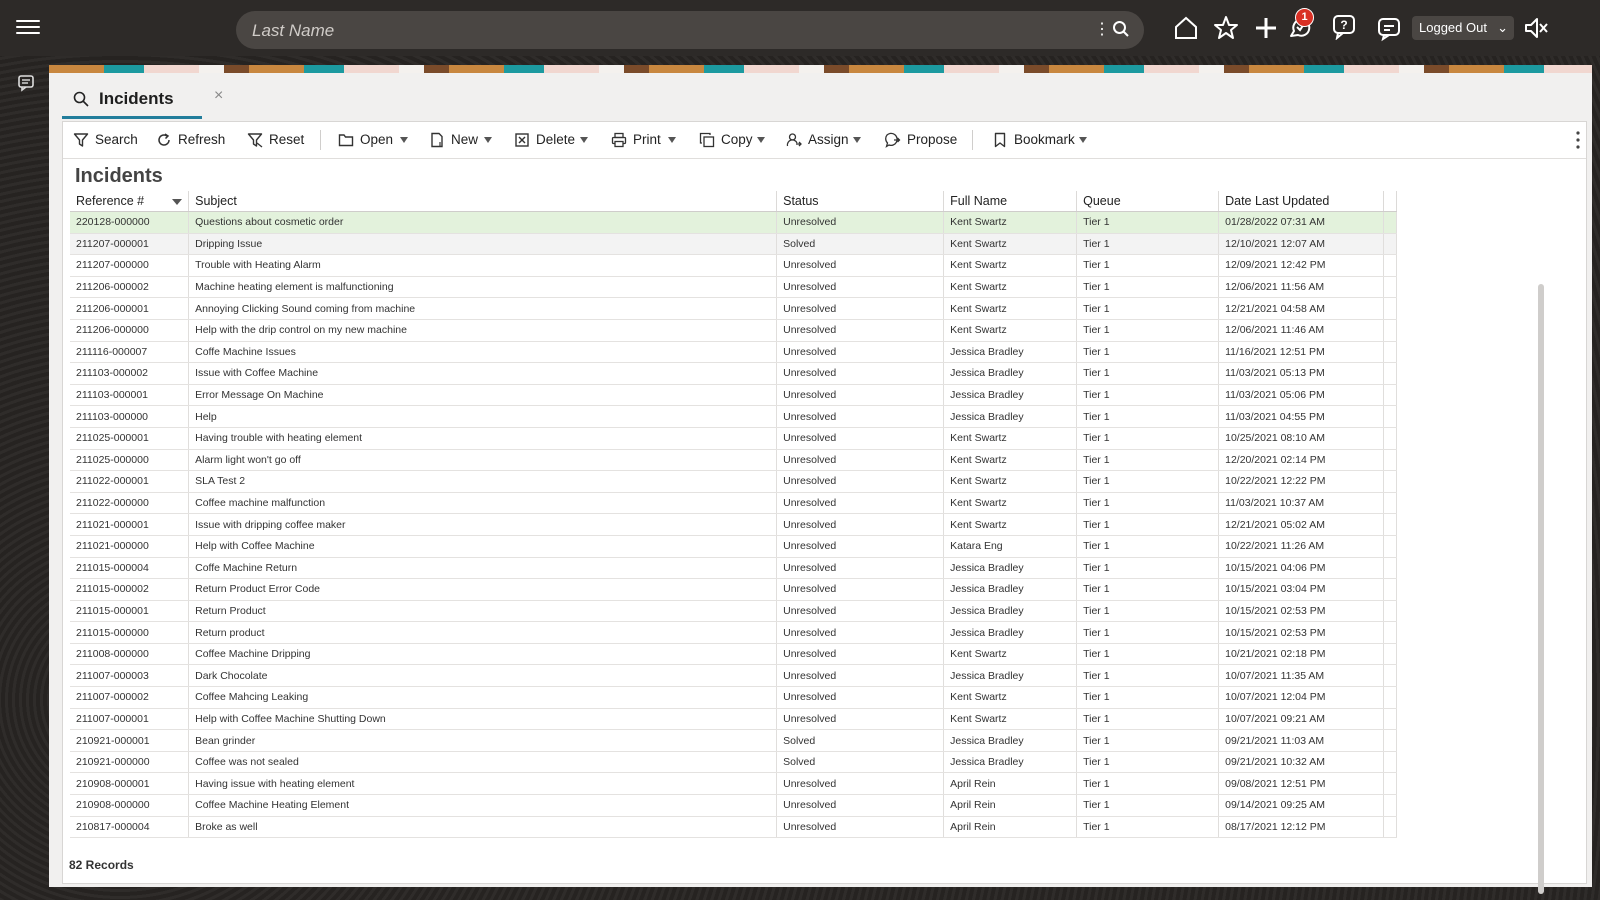 The width and height of the screenshot is (1600, 900). Describe the element at coordinates (483, 762) in the screenshot. I see `table-cell: Coffee was not sealed` at that location.